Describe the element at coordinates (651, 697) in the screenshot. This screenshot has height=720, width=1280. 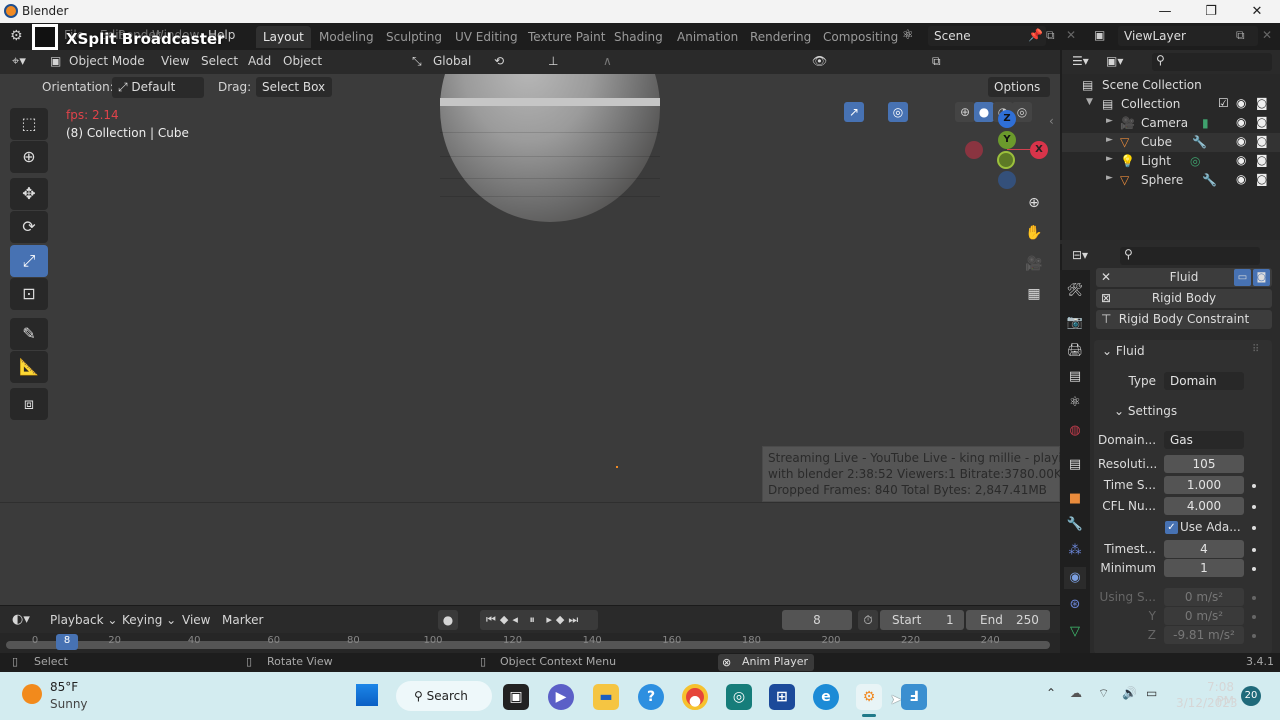
I see `tips-icon: ?` at that location.